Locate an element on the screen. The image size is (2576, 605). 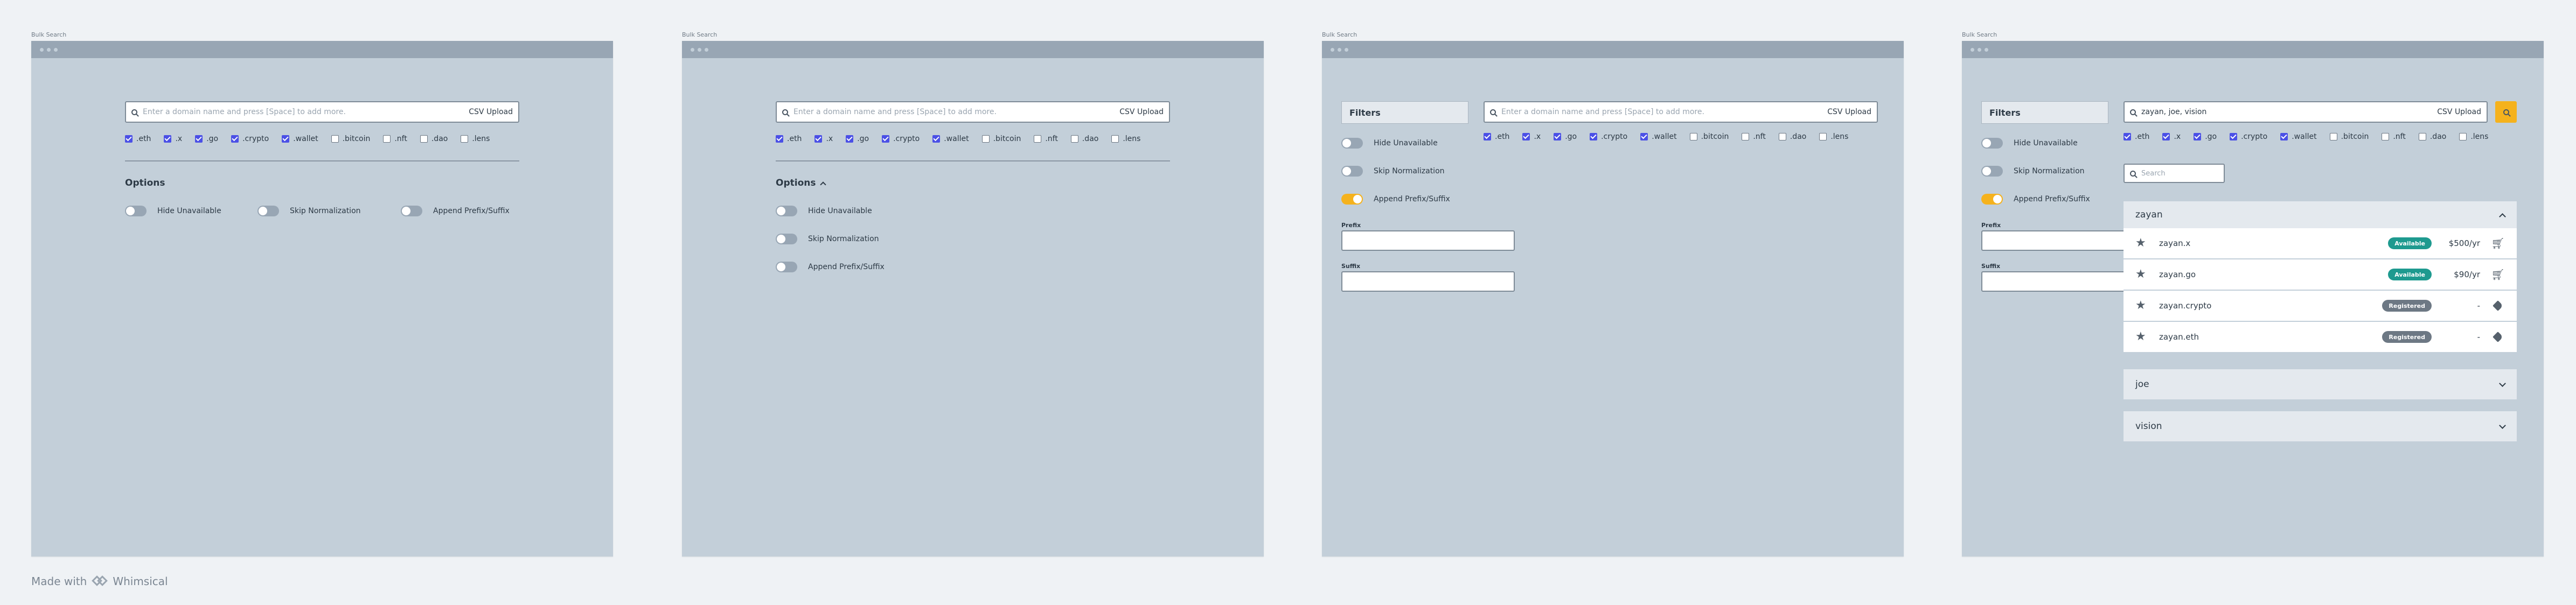
result-group-header-vision: vision is located at coordinates (2321, 426).